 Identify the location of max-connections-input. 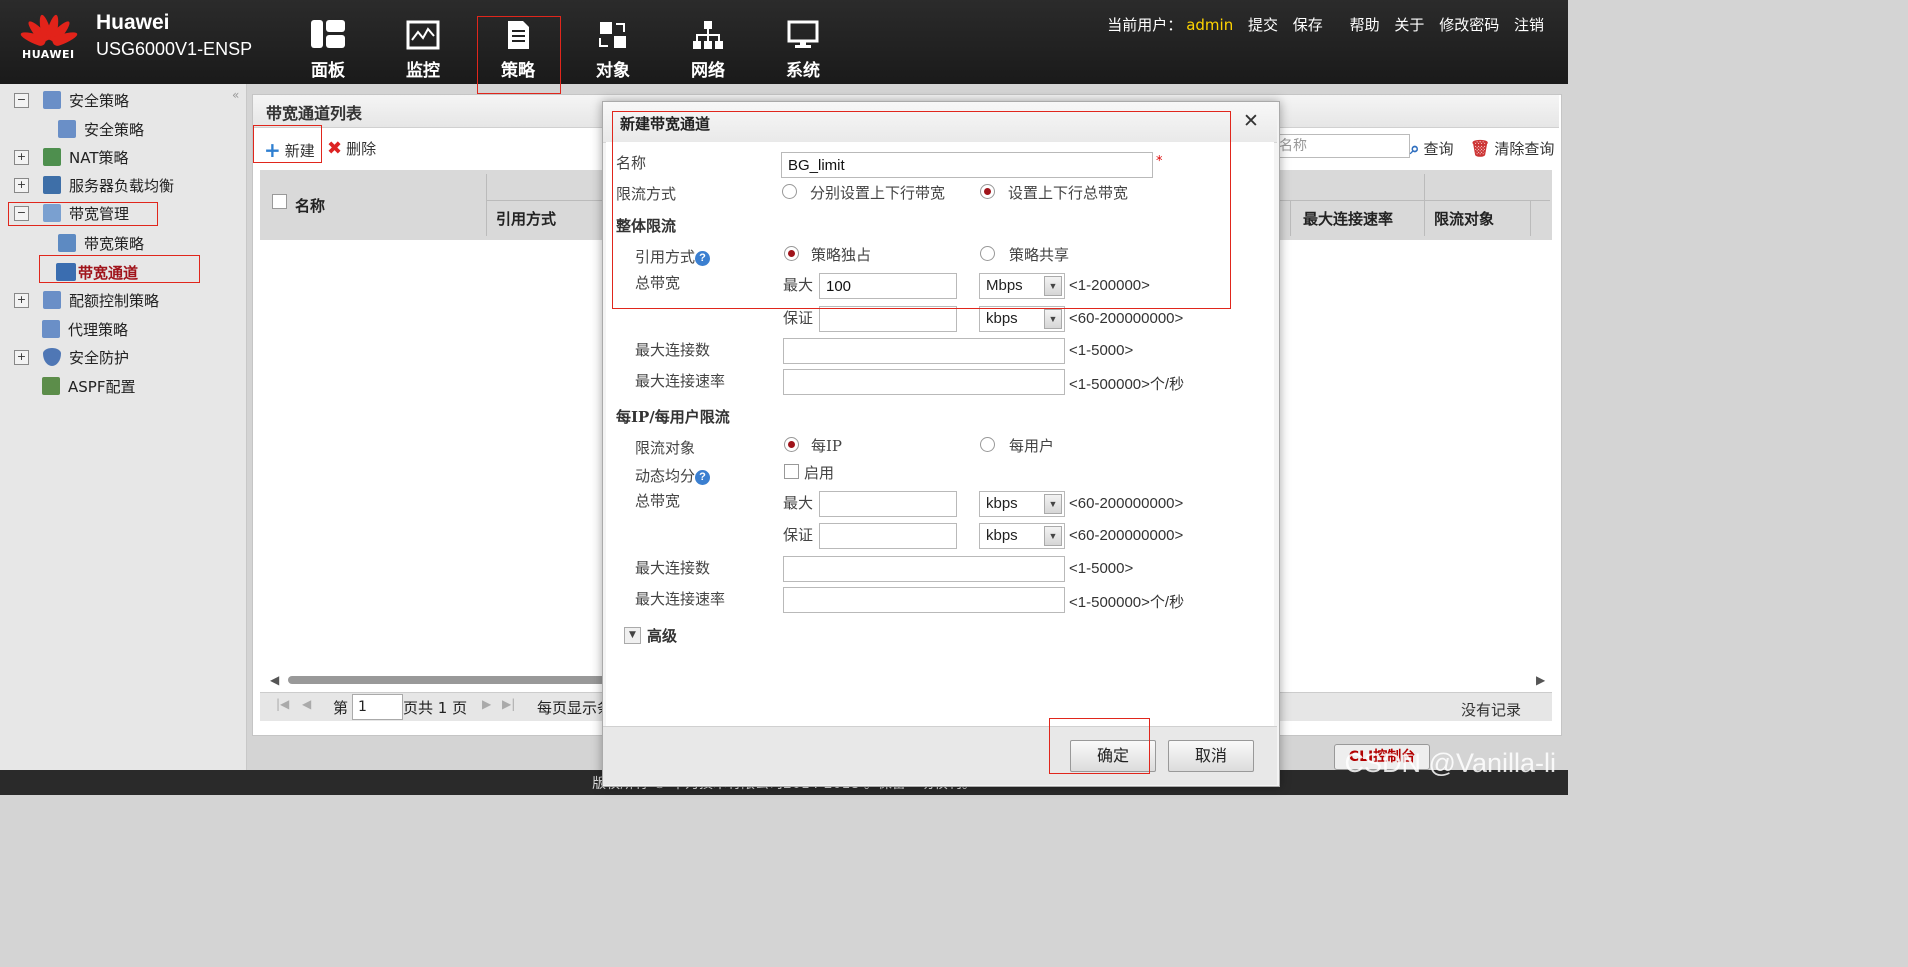
(924, 351).